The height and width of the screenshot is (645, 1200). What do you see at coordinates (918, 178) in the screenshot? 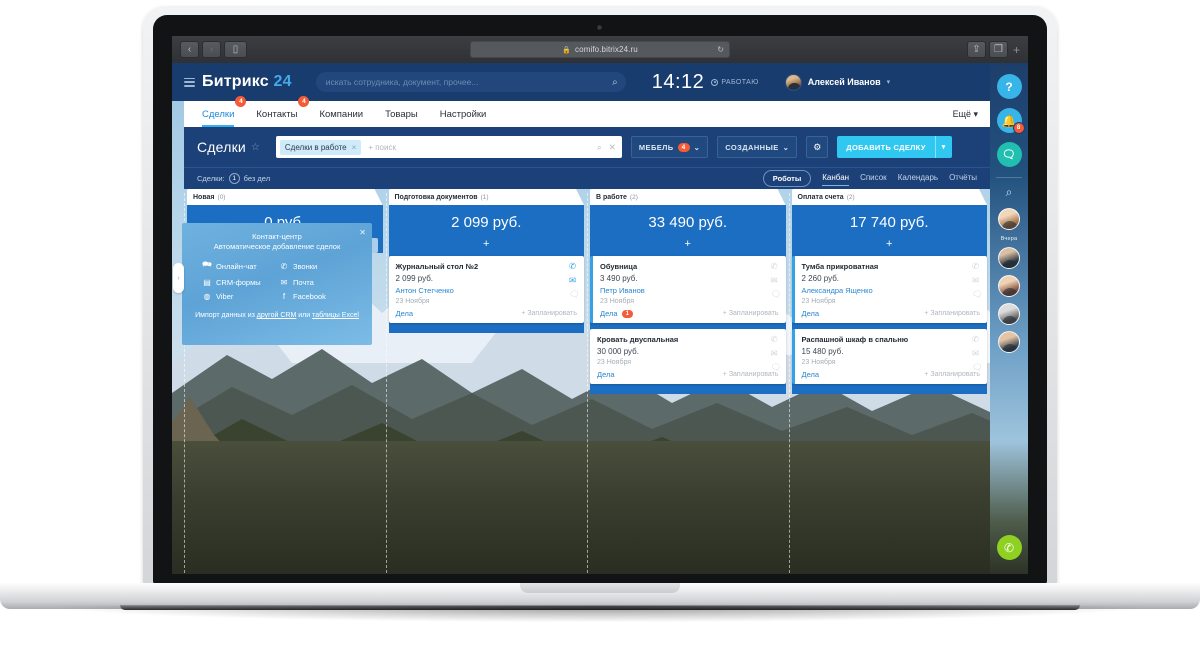
I see `view-calendar: Календарь` at bounding box center [918, 178].